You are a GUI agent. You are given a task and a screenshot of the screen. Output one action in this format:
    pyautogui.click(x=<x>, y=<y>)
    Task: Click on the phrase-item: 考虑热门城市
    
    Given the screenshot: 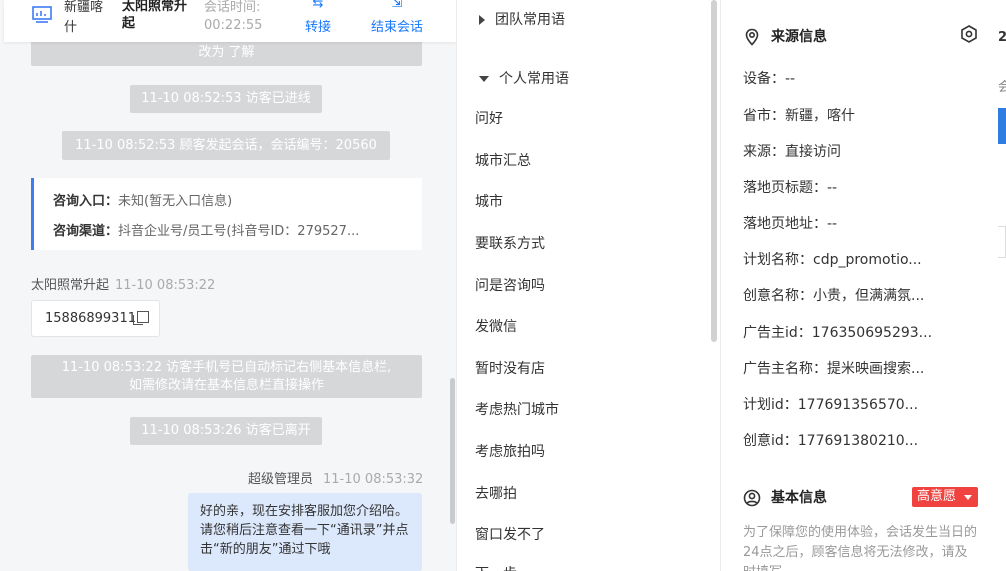 What is the action you would take?
    pyautogui.click(x=517, y=409)
    